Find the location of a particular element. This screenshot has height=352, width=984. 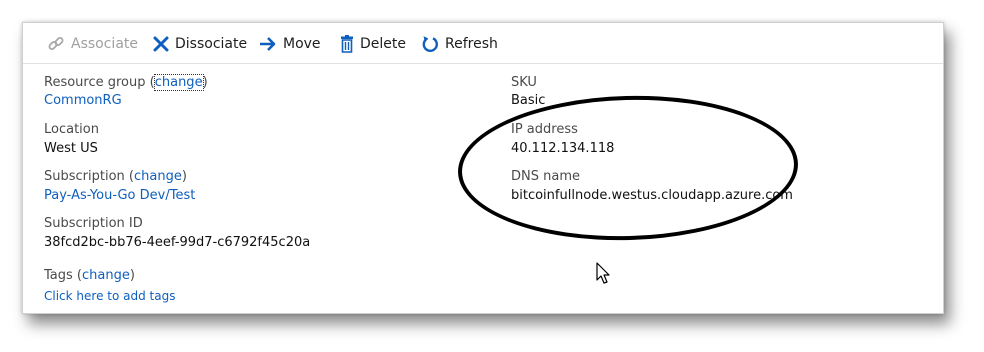

subscription-id-label: Subscription ID is located at coordinates (93, 223).